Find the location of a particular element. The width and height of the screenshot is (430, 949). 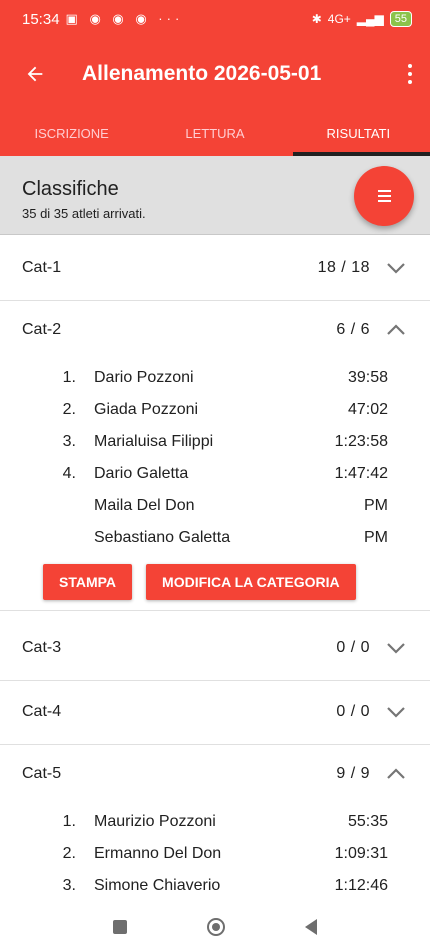

result-time: 39:58 is located at coordinates (367, 377).